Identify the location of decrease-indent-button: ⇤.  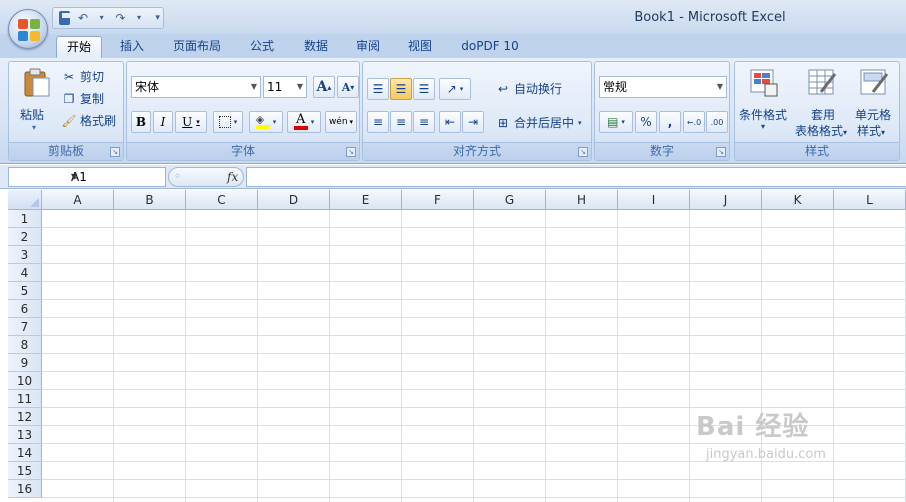
(450, 122).